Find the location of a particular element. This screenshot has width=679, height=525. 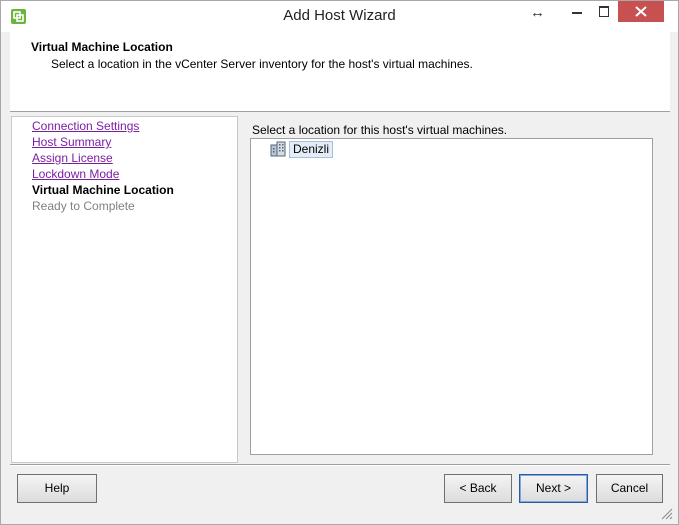

close-button is located at coordinates (641, 11).